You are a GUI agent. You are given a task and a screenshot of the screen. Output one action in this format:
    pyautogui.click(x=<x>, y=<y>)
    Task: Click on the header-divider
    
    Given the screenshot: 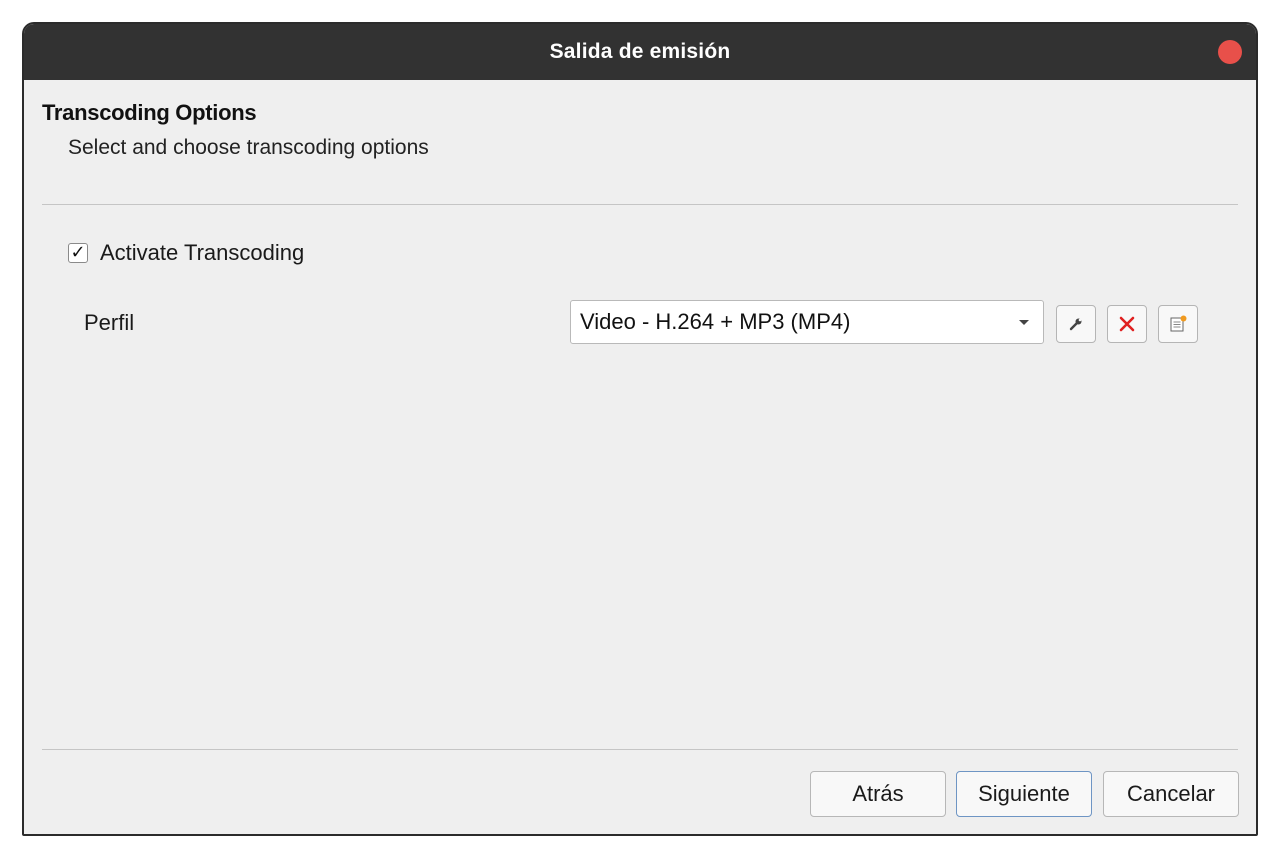 What is the action you would take?
    pyautogui.click(x=640, y=204)
    